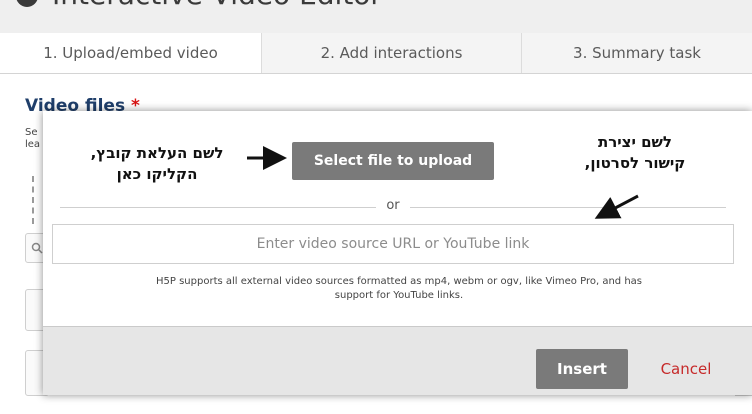 The width and height of the screenshot is (752, 414). I want to click on tab-add-interactions: 2. Add interactions, so click(392, 53).